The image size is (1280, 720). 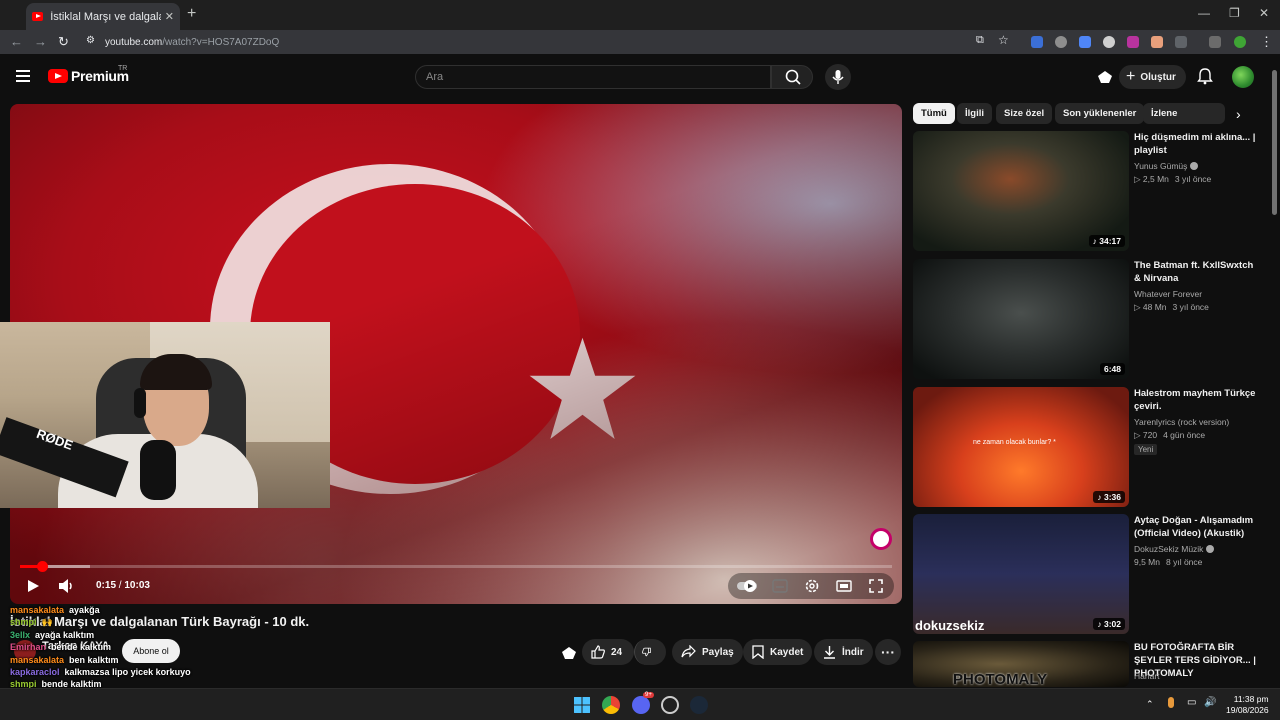 What do you see at coordinates (1105, 77) in the screenshot?
I see `premium-perks-icon` at bounding box center [1105, 77].